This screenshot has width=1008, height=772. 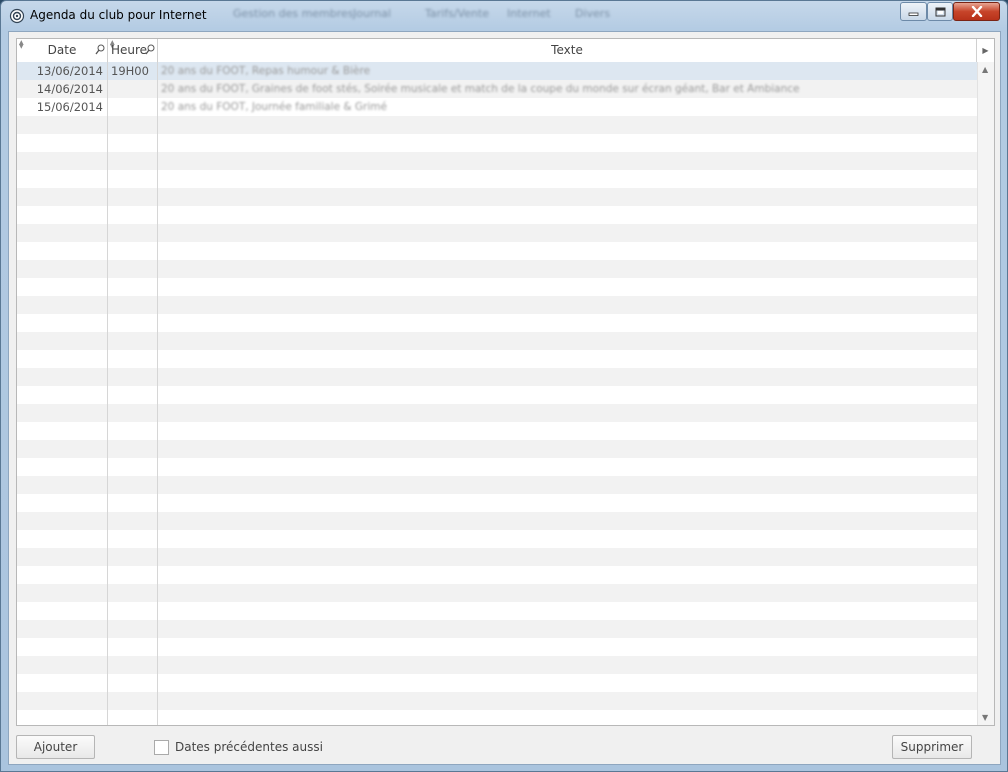 I want to click on close-button, so click(x=976, y=11).